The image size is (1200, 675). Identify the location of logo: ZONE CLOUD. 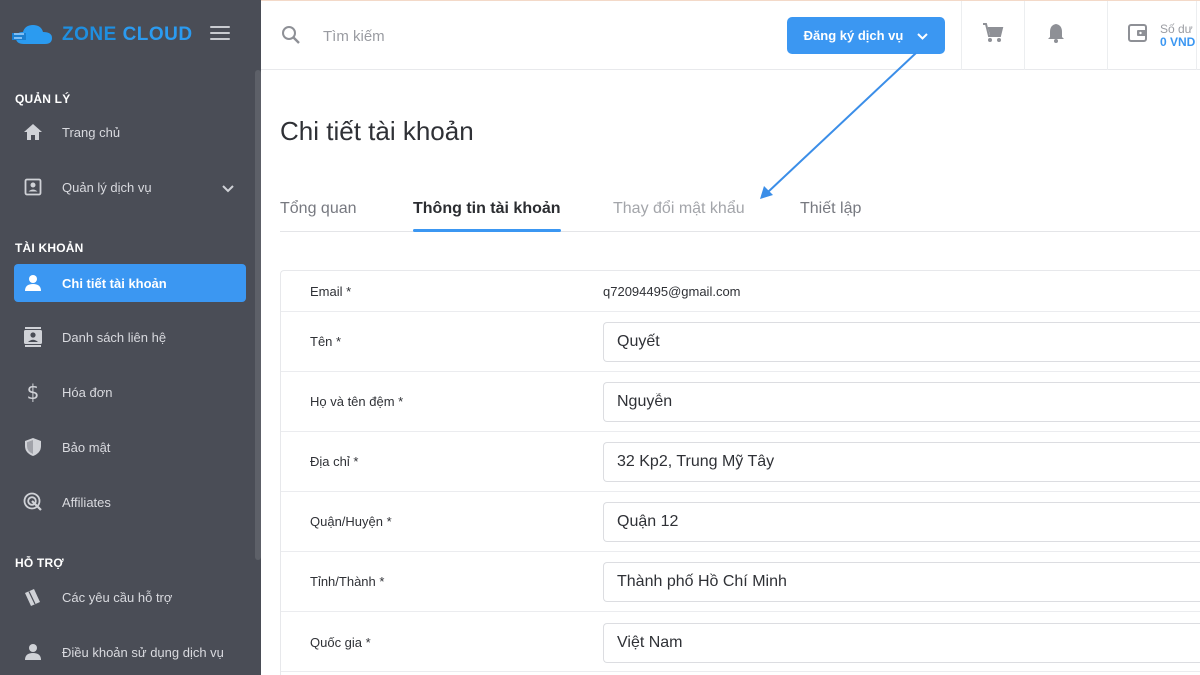
(130, 35).